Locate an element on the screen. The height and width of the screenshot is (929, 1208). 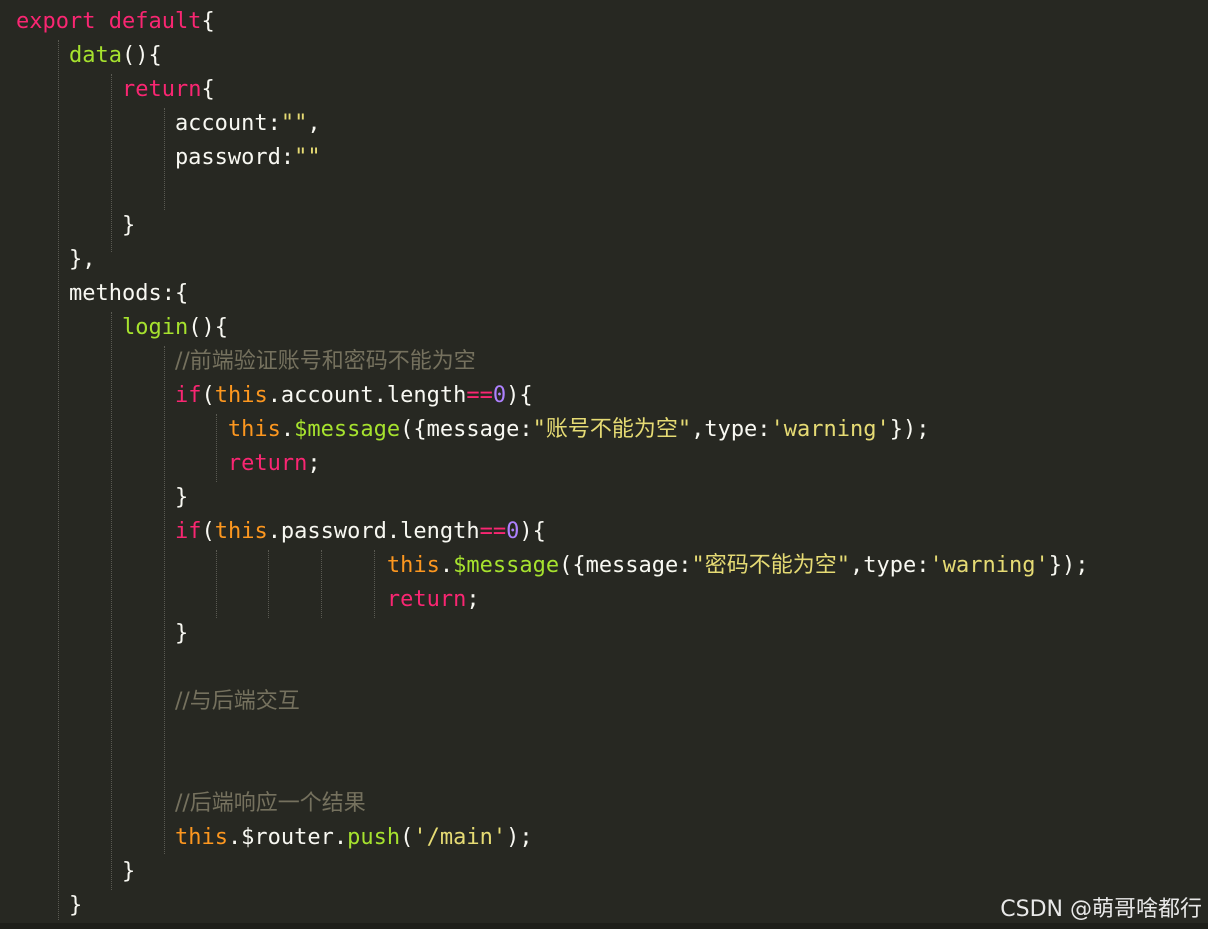
code-line: methods:{ is located at coordinates (102, 294).